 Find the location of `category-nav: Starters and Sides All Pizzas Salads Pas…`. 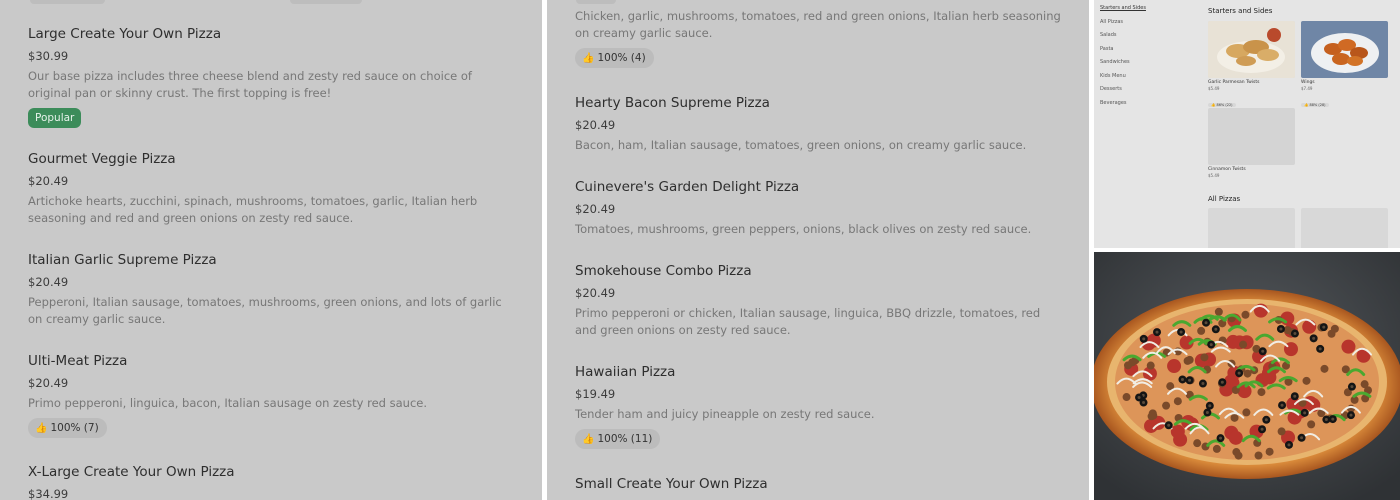

category-nav: Starters and Sides All Pizzas Salads Pas… is located at coordinates (1145, 60).